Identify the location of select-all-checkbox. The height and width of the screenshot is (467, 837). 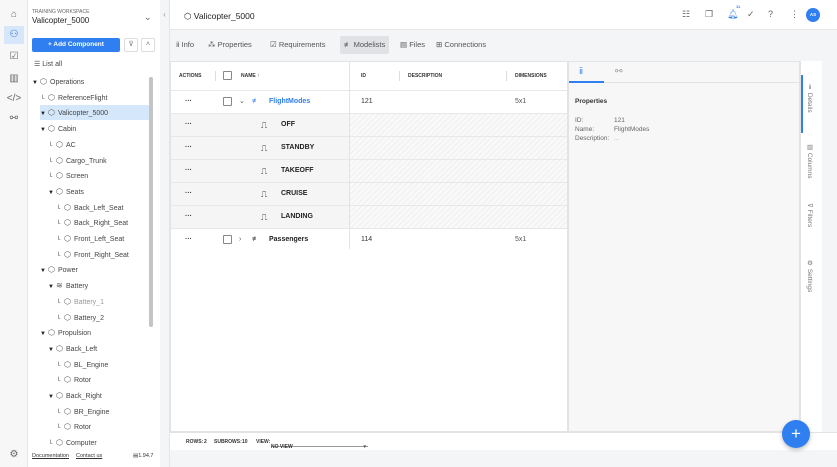
(227, 75).